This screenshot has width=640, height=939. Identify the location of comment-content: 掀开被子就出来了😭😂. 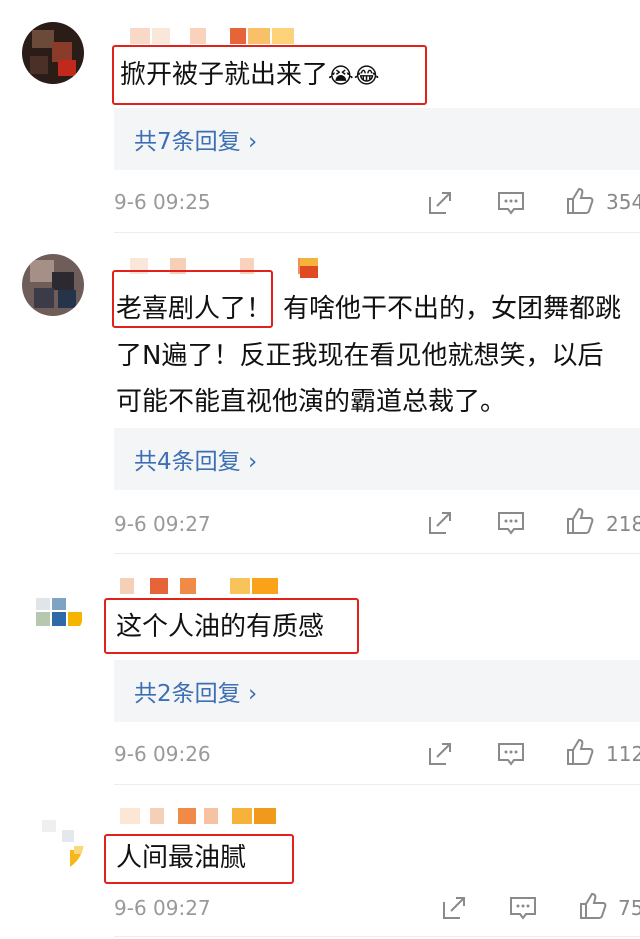
(250, 75).